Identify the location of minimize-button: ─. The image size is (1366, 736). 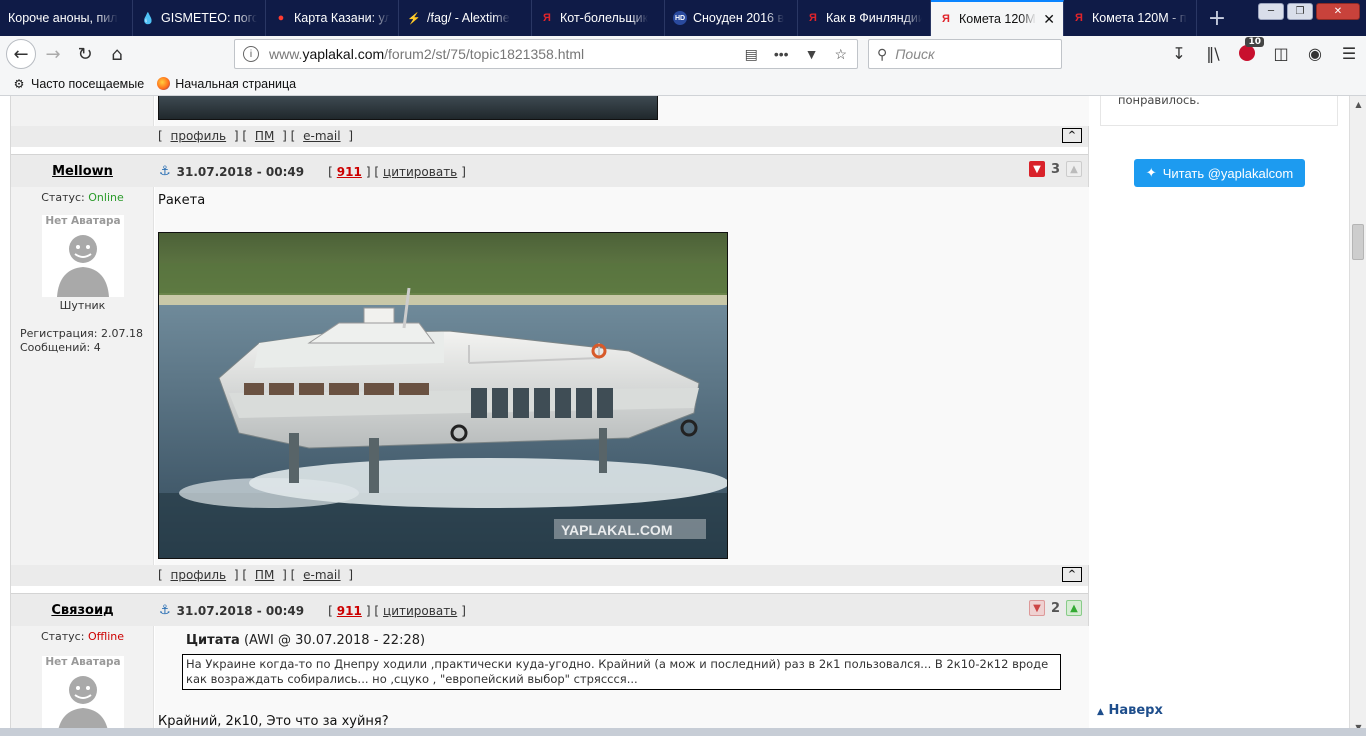
(1271, 11).